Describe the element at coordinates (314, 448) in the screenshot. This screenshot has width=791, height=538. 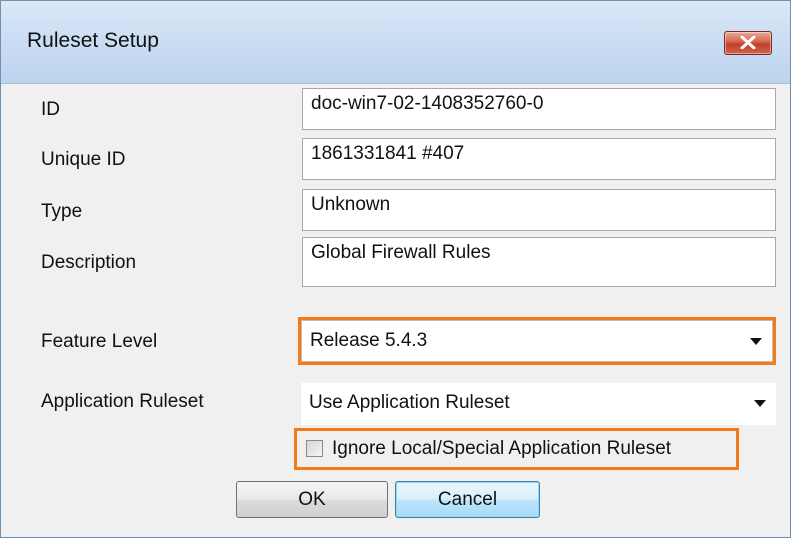
I see `ignore-local-checkbox` at that location.